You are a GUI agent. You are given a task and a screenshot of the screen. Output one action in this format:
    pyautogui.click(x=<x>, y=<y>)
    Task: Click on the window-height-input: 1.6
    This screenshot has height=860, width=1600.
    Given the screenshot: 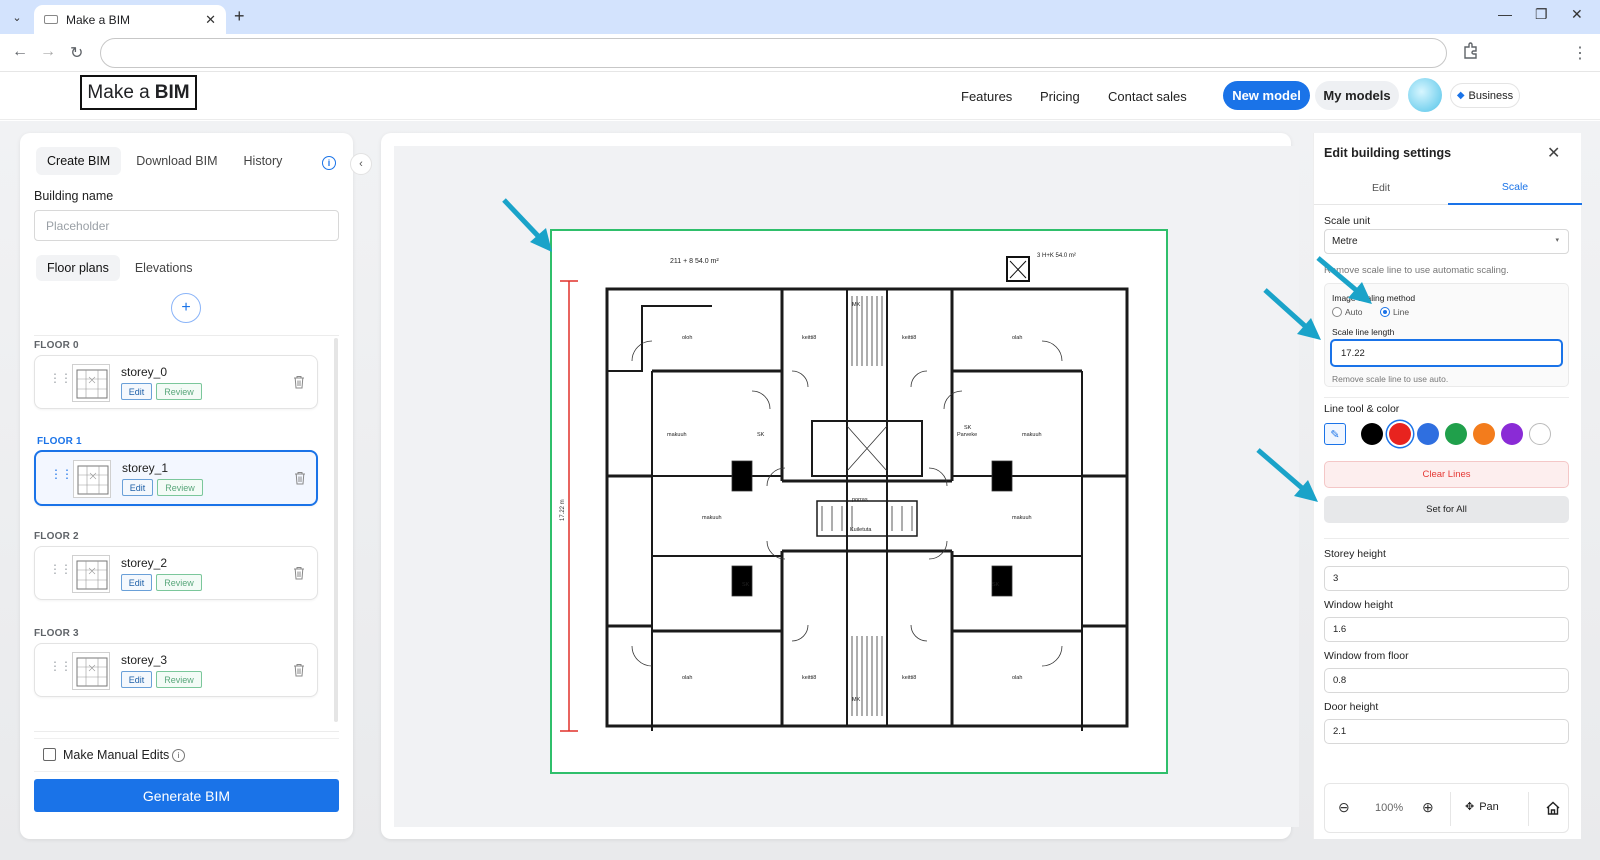 What is the action you would take?
    pyautogui.click(x=1446, y=629)
    